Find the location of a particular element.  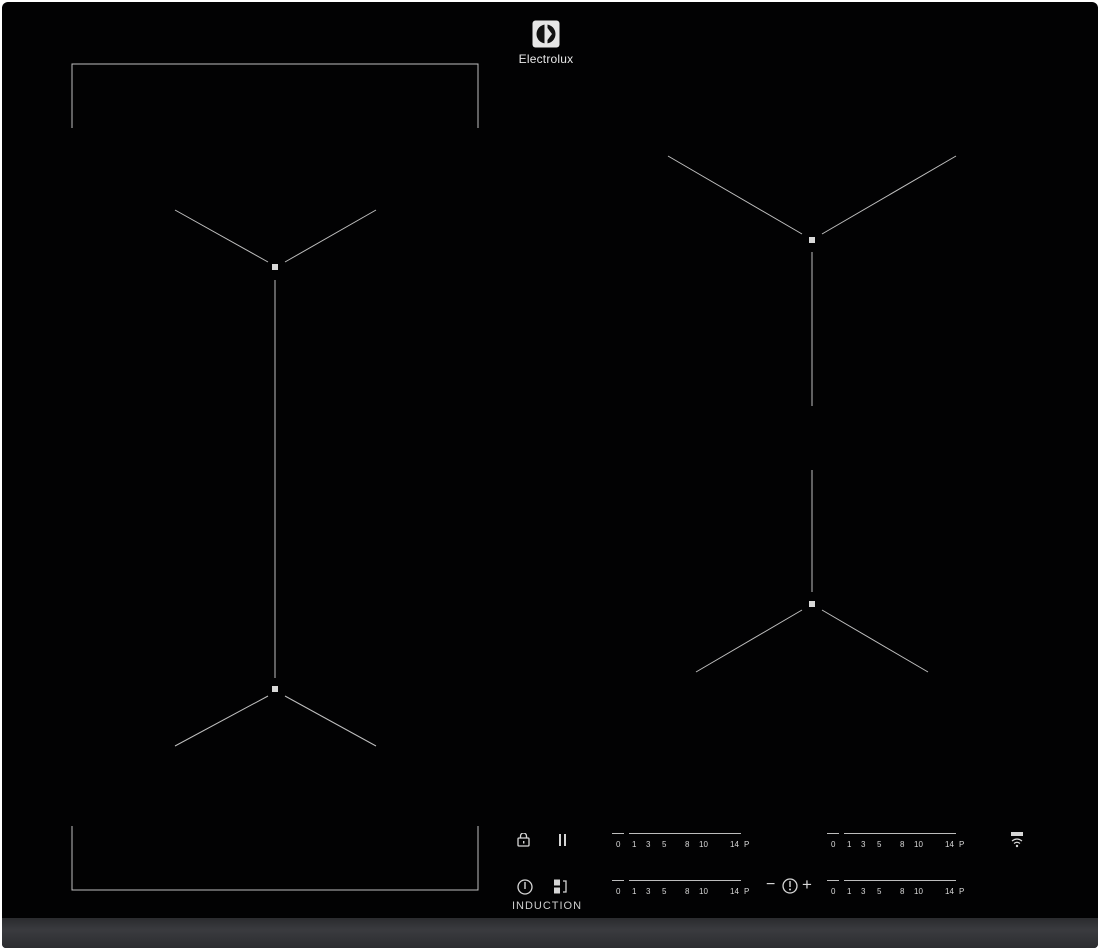

left-zone-corner-top is located at coordinates (275, 95).